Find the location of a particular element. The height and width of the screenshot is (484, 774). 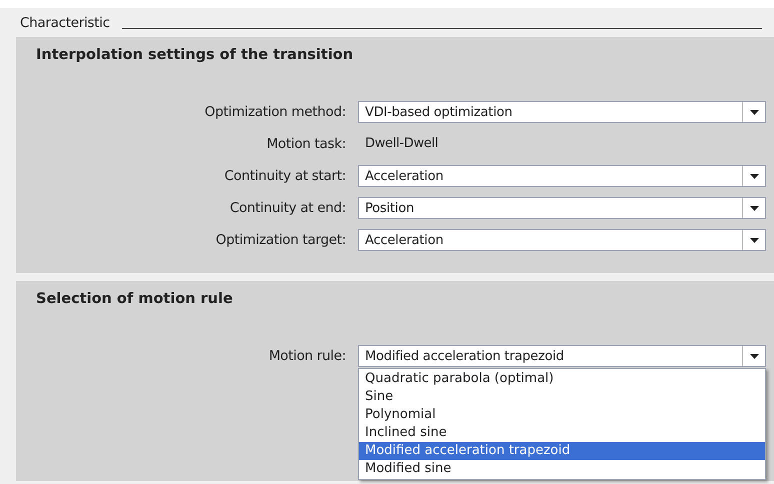

dropdown: Position is located at coordinates (562, 208).